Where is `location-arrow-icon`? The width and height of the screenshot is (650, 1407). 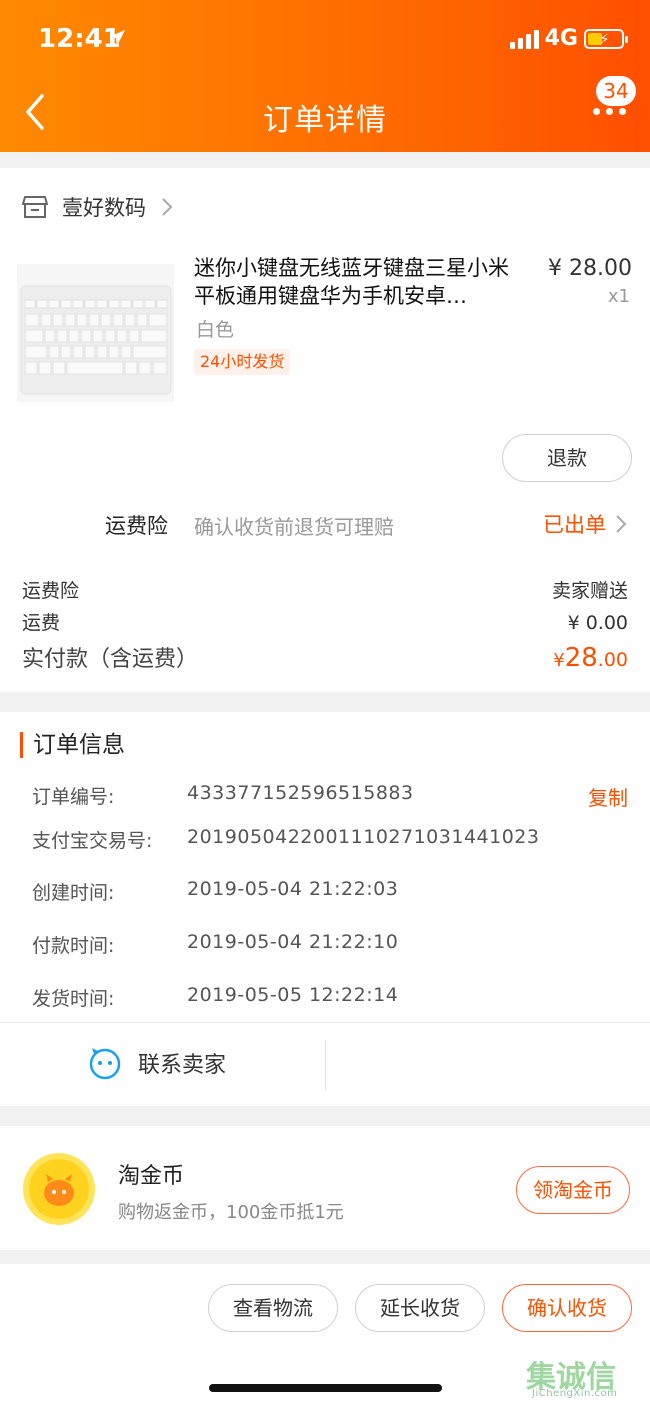 location-arrow-icon is located at coordinates (117, 38).